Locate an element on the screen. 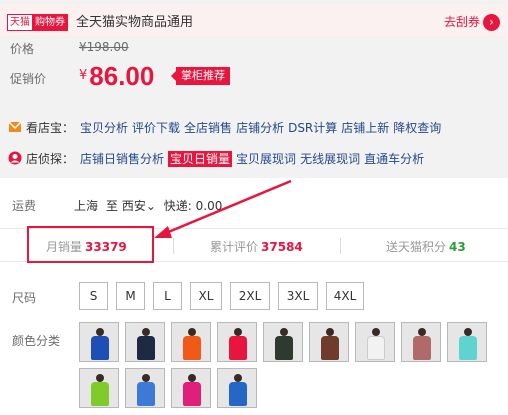 Image resolution: width=508 pixels, height=415 pixels. size-option: 4XL is located at coordinates (345, 296).